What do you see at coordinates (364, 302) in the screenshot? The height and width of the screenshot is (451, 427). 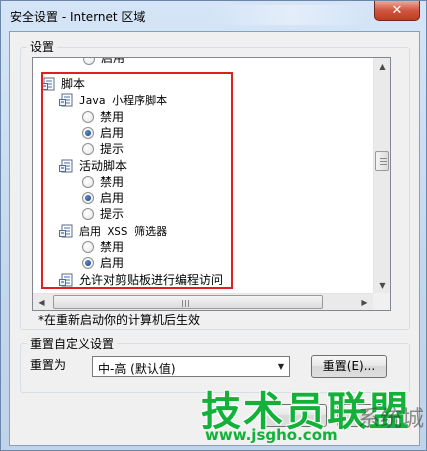 I see `scroll-right-arrow-icon: ▶` at bounding box center [364, 302].